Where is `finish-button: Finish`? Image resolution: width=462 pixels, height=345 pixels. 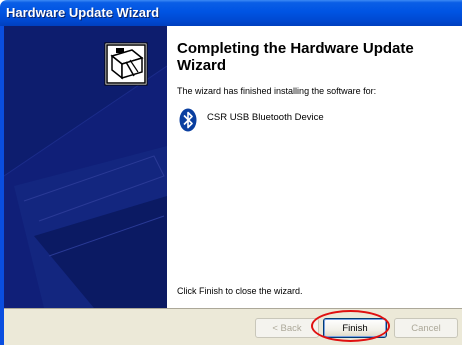 finish-button: Finish is located at coordinates (355, 328).